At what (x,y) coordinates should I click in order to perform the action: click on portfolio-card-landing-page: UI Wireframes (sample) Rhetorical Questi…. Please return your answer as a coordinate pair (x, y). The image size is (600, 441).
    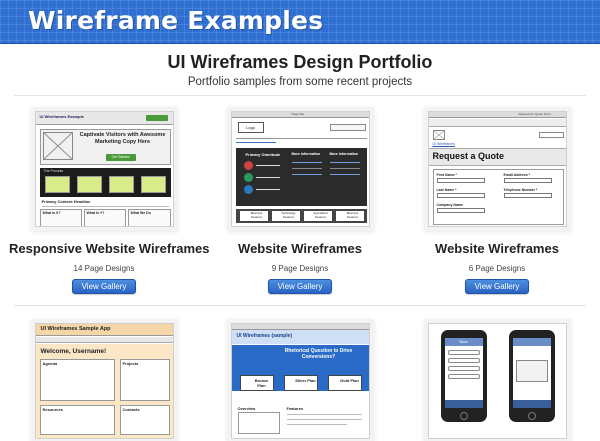
    Looking at the image, I should click on (300, 381).